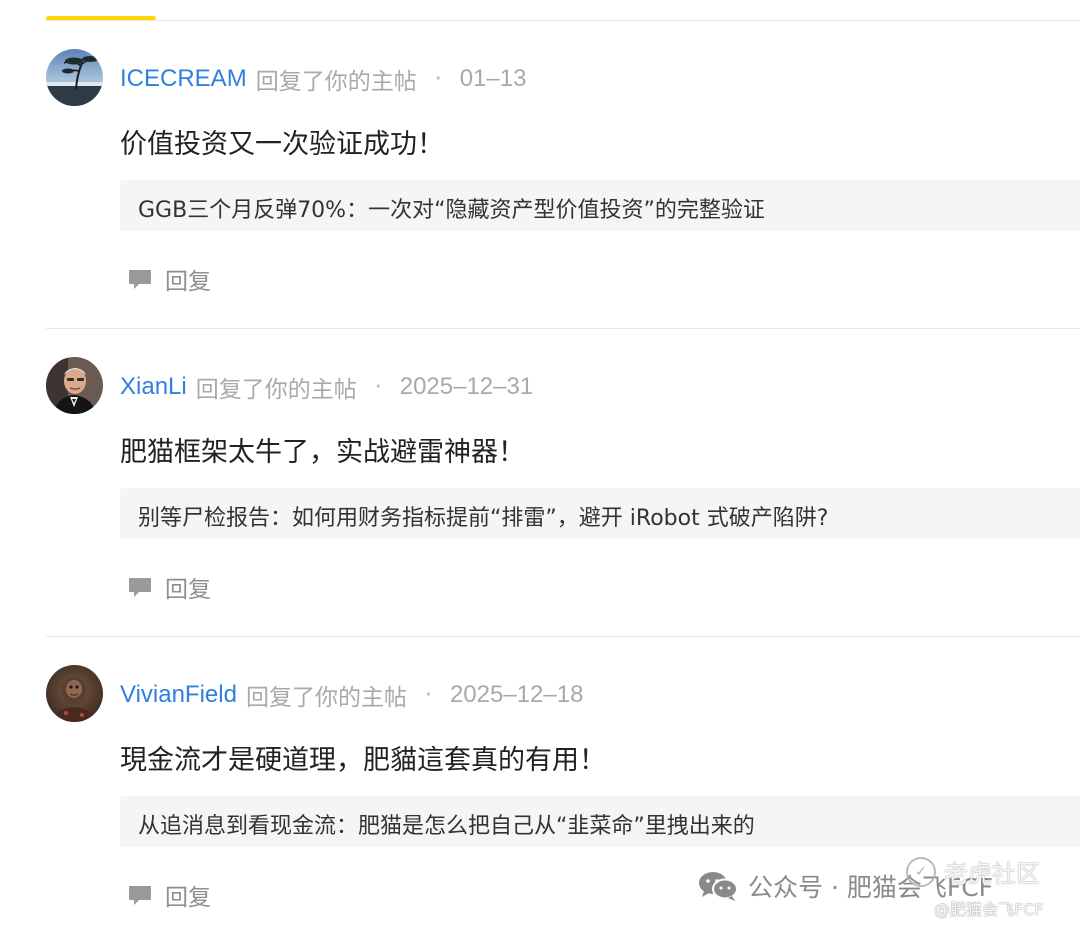 This screenshot has width=1080, height=945. Describe the element at coordinates (493, 78) in the screenshot. I see `timestamp: 01–13` at that location.